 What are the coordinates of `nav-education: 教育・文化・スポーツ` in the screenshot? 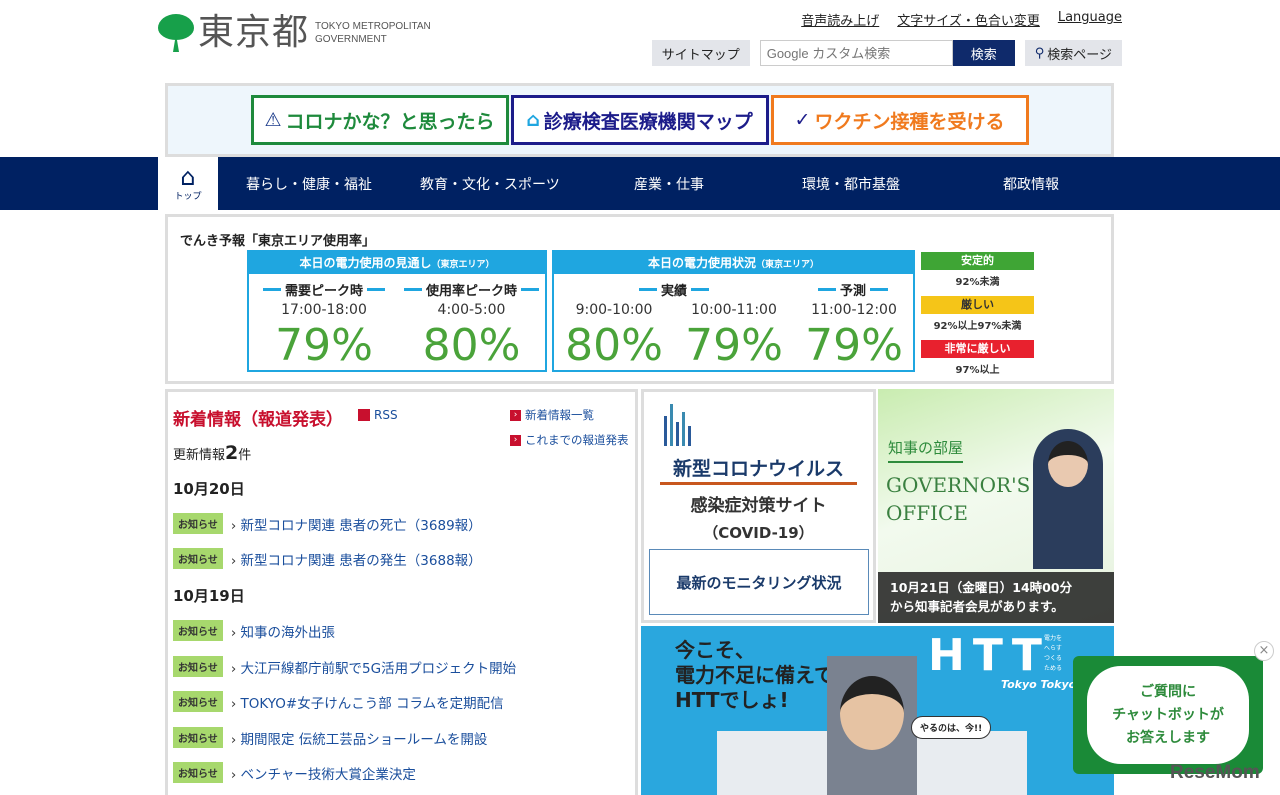 It's located at (490, 183).